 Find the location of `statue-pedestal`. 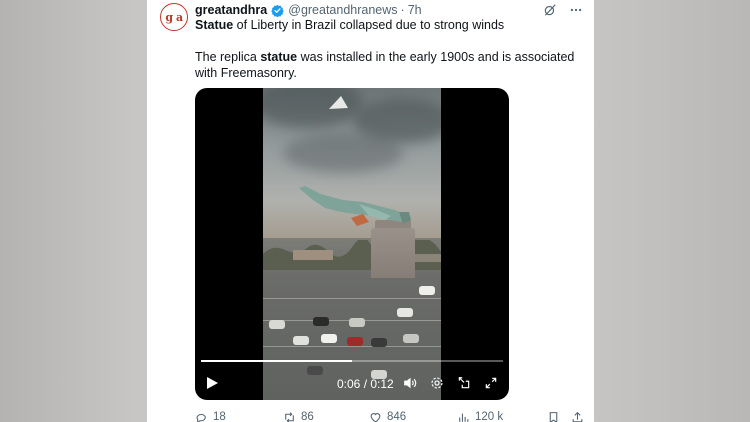

statue-pedestal is located at coordinates (393, 253).